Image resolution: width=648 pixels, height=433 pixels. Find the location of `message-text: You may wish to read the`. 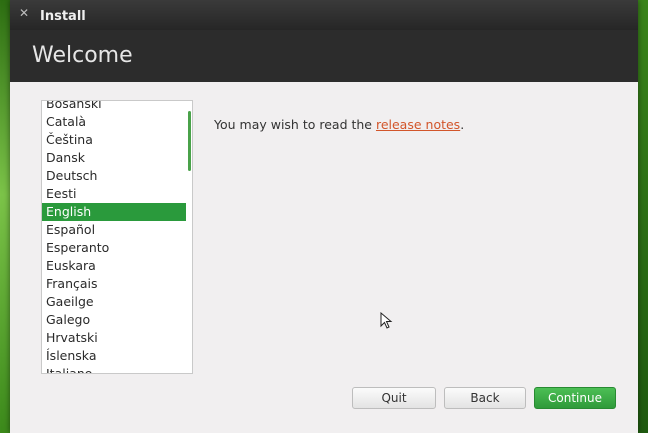

message-text: You may wish to read the is located at coordinates (295, 124).